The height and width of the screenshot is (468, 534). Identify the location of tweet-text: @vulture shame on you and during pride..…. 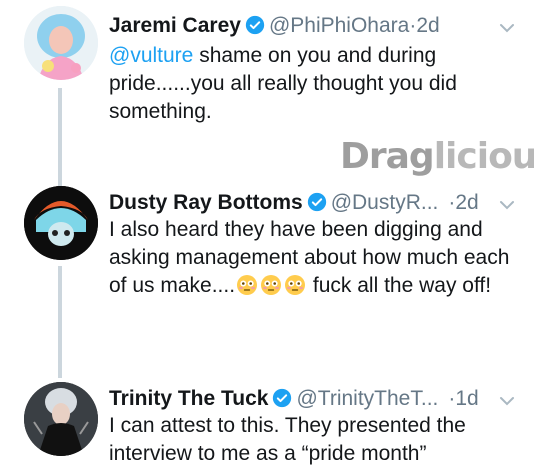
(283, 83).